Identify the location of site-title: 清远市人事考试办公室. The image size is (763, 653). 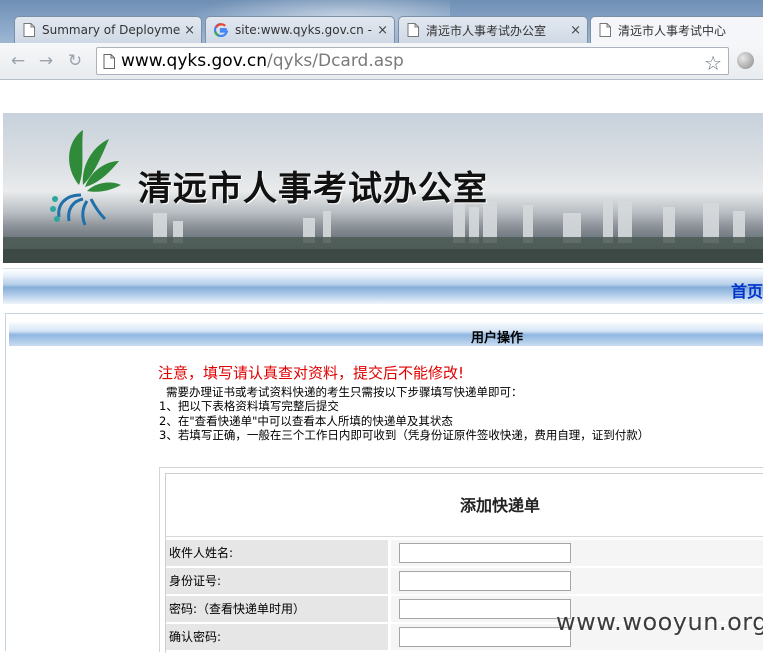
(313, 189).